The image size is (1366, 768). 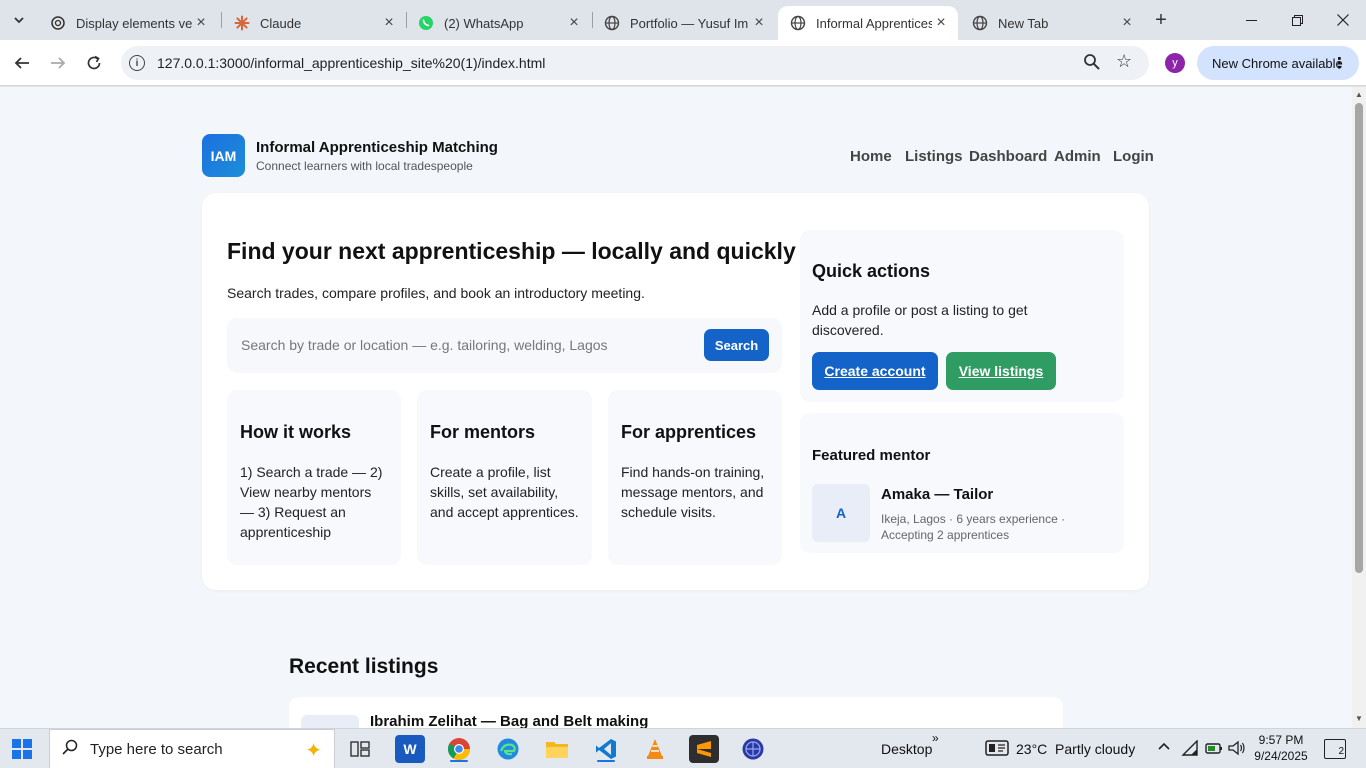 I want to click on tab-whatsapp: (2) WhatsApp ×, so click(x=498, y=23).